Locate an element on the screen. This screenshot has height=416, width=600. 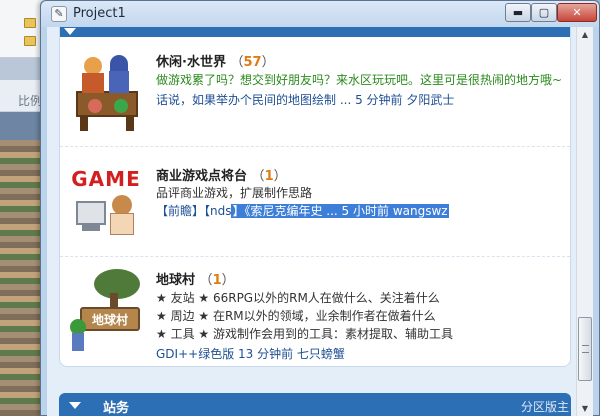
last-post-link: GDI++绿色版 13 分钟前 七只螃蟹 is located at coordinates (250, 353).